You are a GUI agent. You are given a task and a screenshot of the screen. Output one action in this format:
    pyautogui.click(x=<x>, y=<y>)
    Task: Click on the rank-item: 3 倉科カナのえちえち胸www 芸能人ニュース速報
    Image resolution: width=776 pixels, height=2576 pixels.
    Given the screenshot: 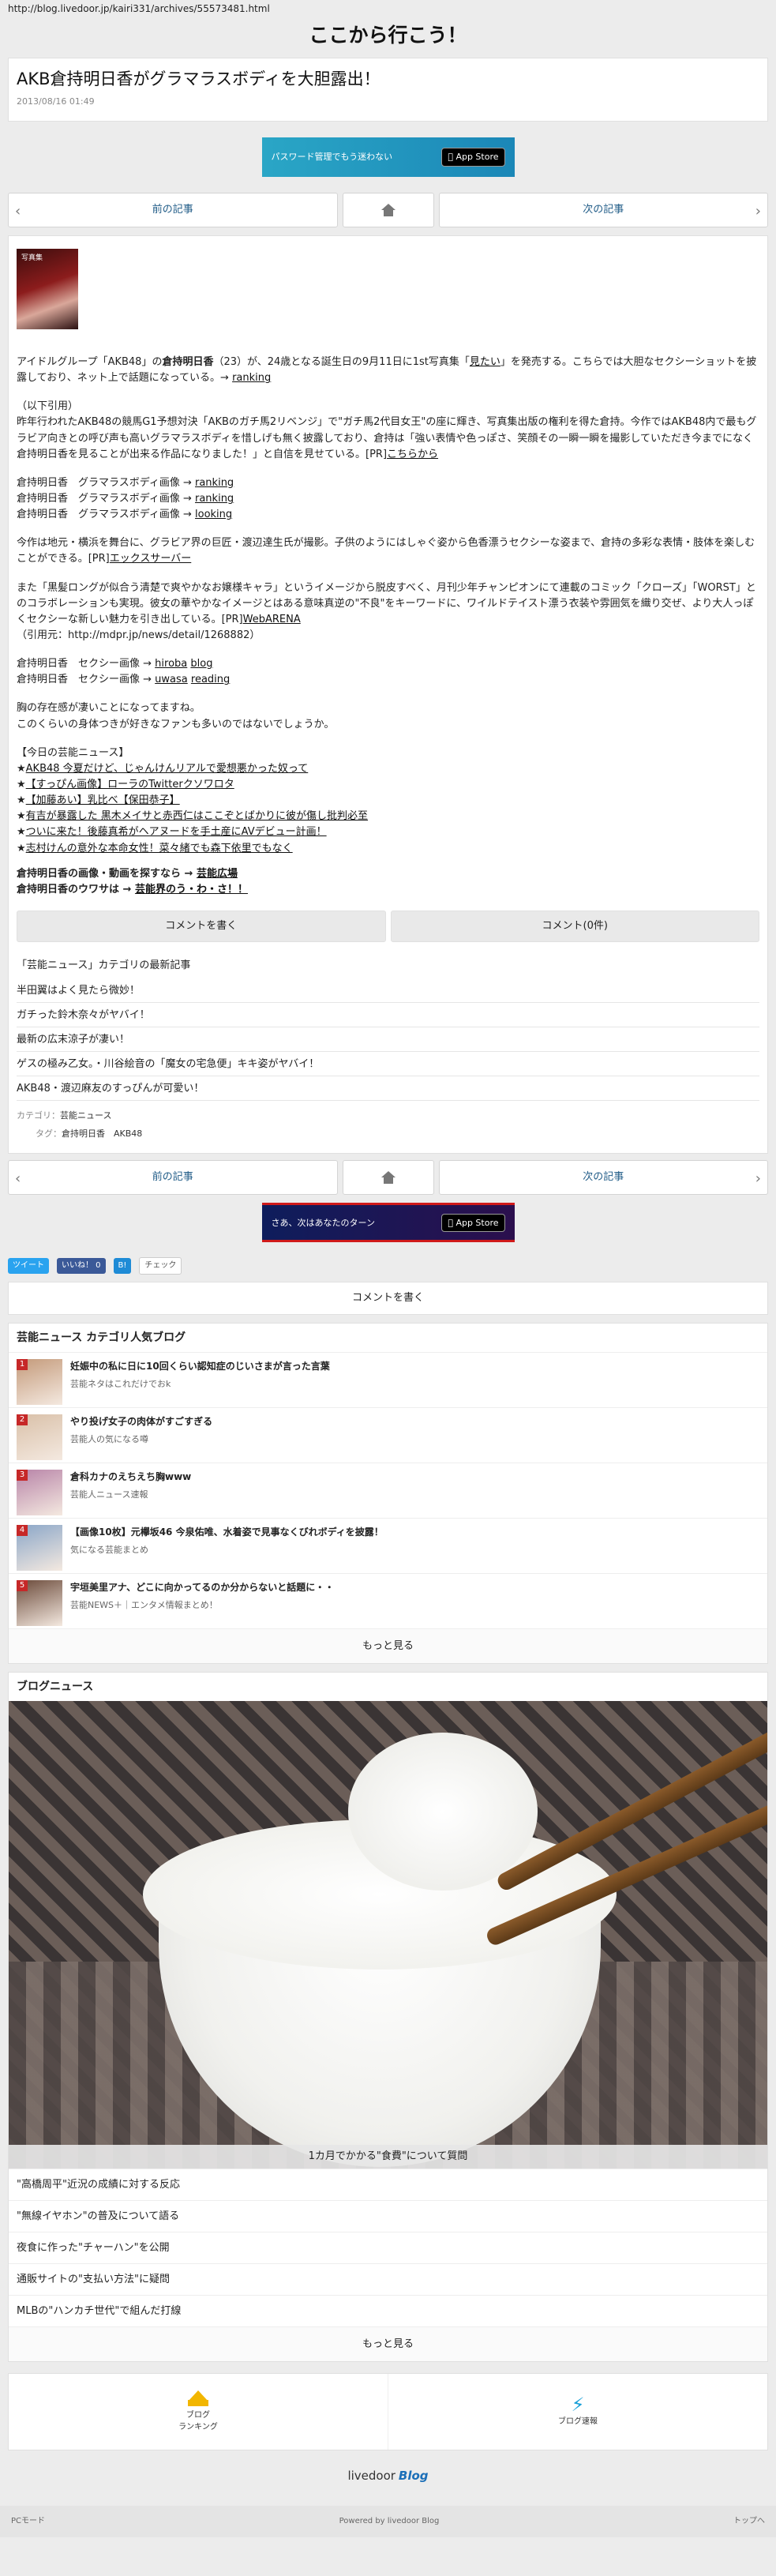 What is the action you would take?
    pyautogui.click(x=388, y=1490)
    